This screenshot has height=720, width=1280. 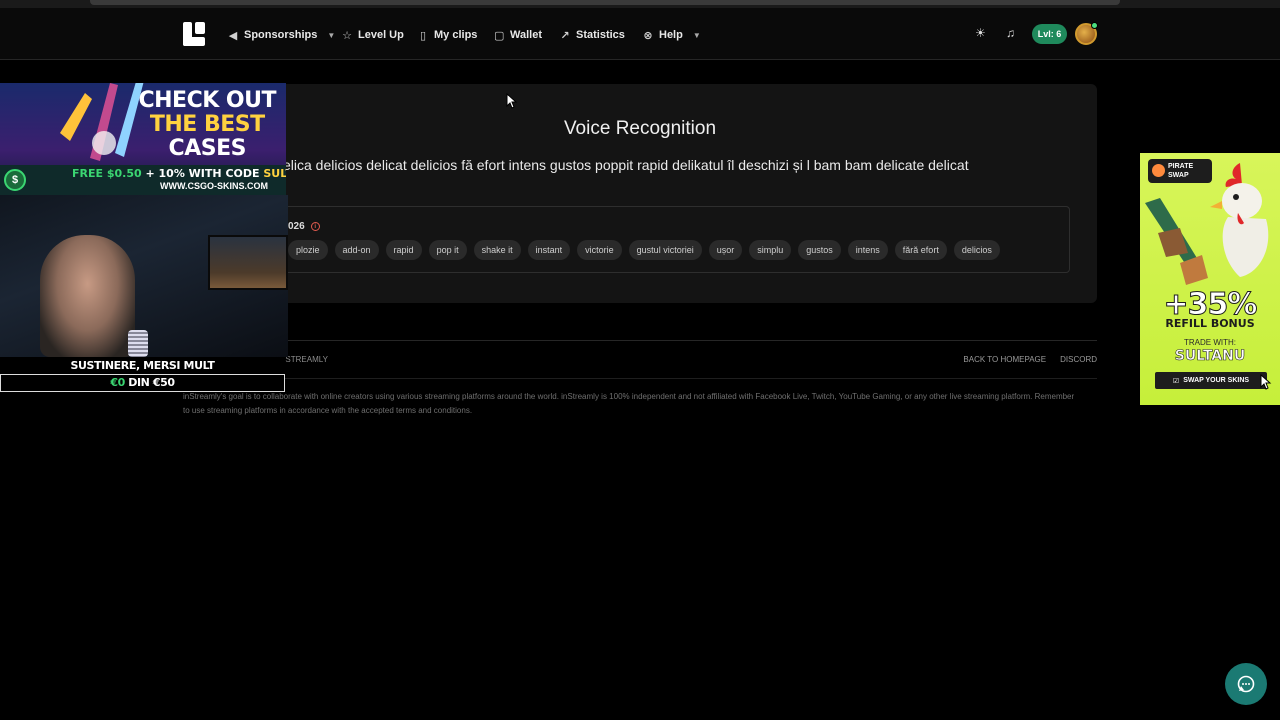 I want to click on chart-icon: ↗, so click(x=565, y=35).